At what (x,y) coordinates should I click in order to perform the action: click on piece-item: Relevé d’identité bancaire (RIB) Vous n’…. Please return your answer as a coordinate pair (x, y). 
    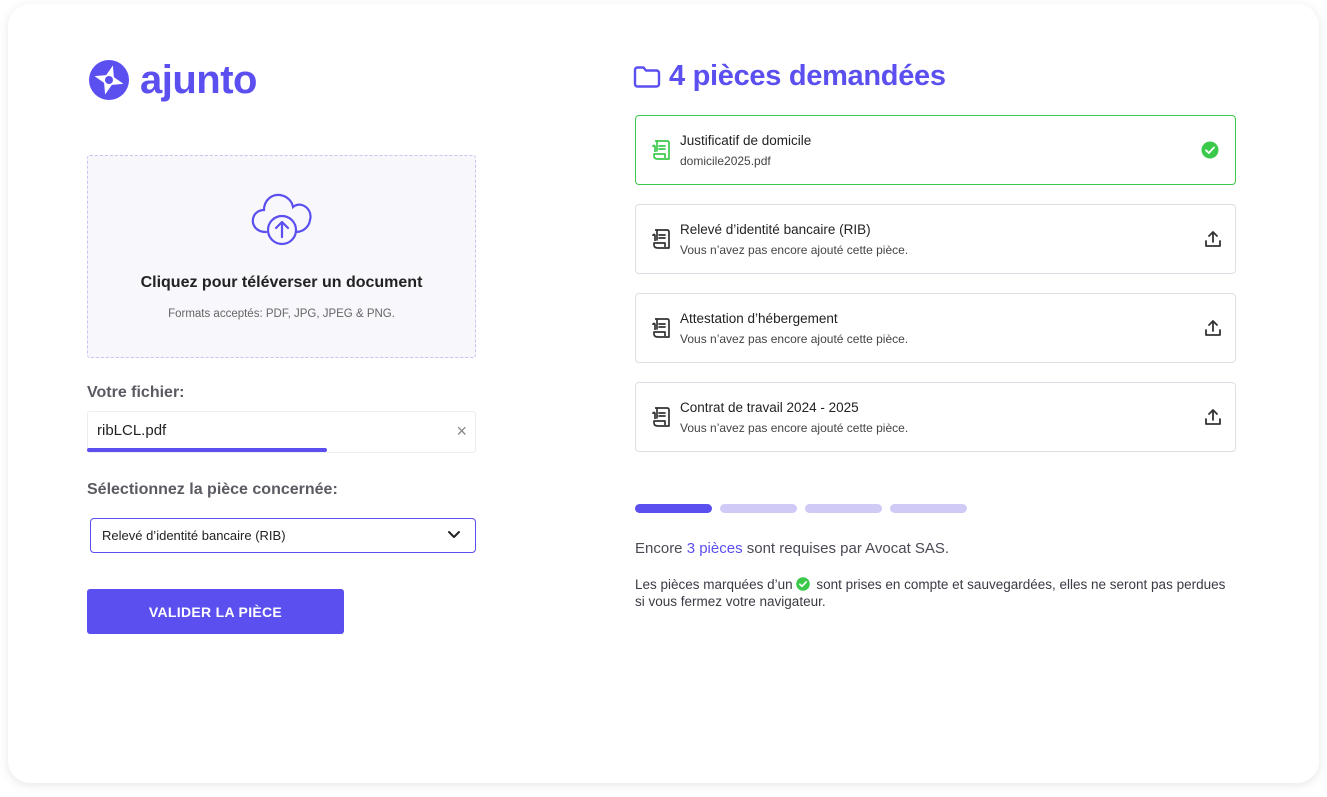
    Looking at the image, I should click on (935, 239).